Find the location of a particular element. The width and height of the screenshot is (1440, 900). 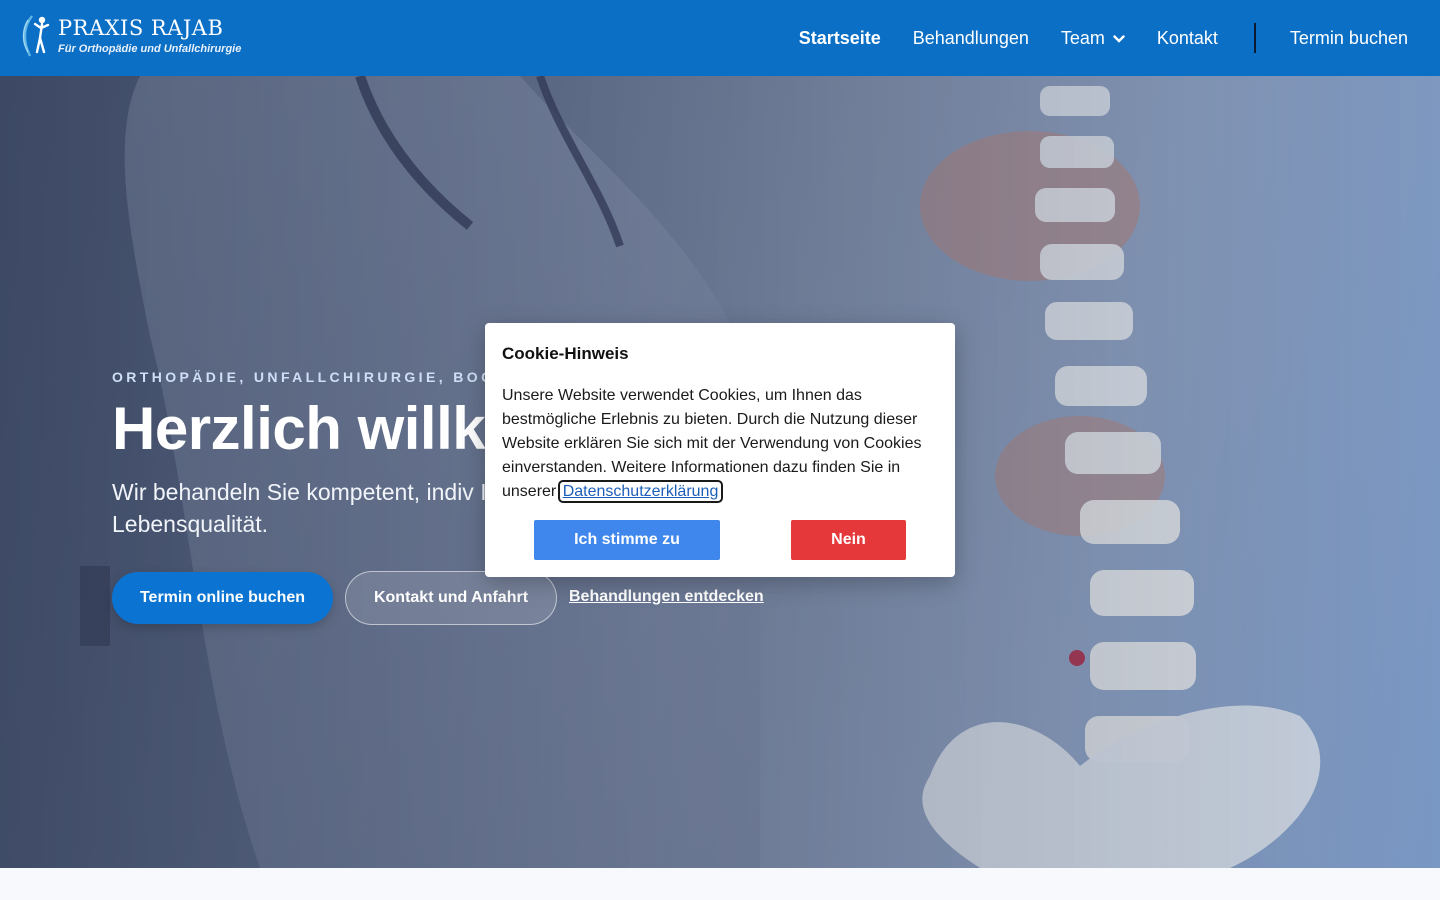

nav-termin-buchen: Termin buchen is located at coordinates (1349, 38).